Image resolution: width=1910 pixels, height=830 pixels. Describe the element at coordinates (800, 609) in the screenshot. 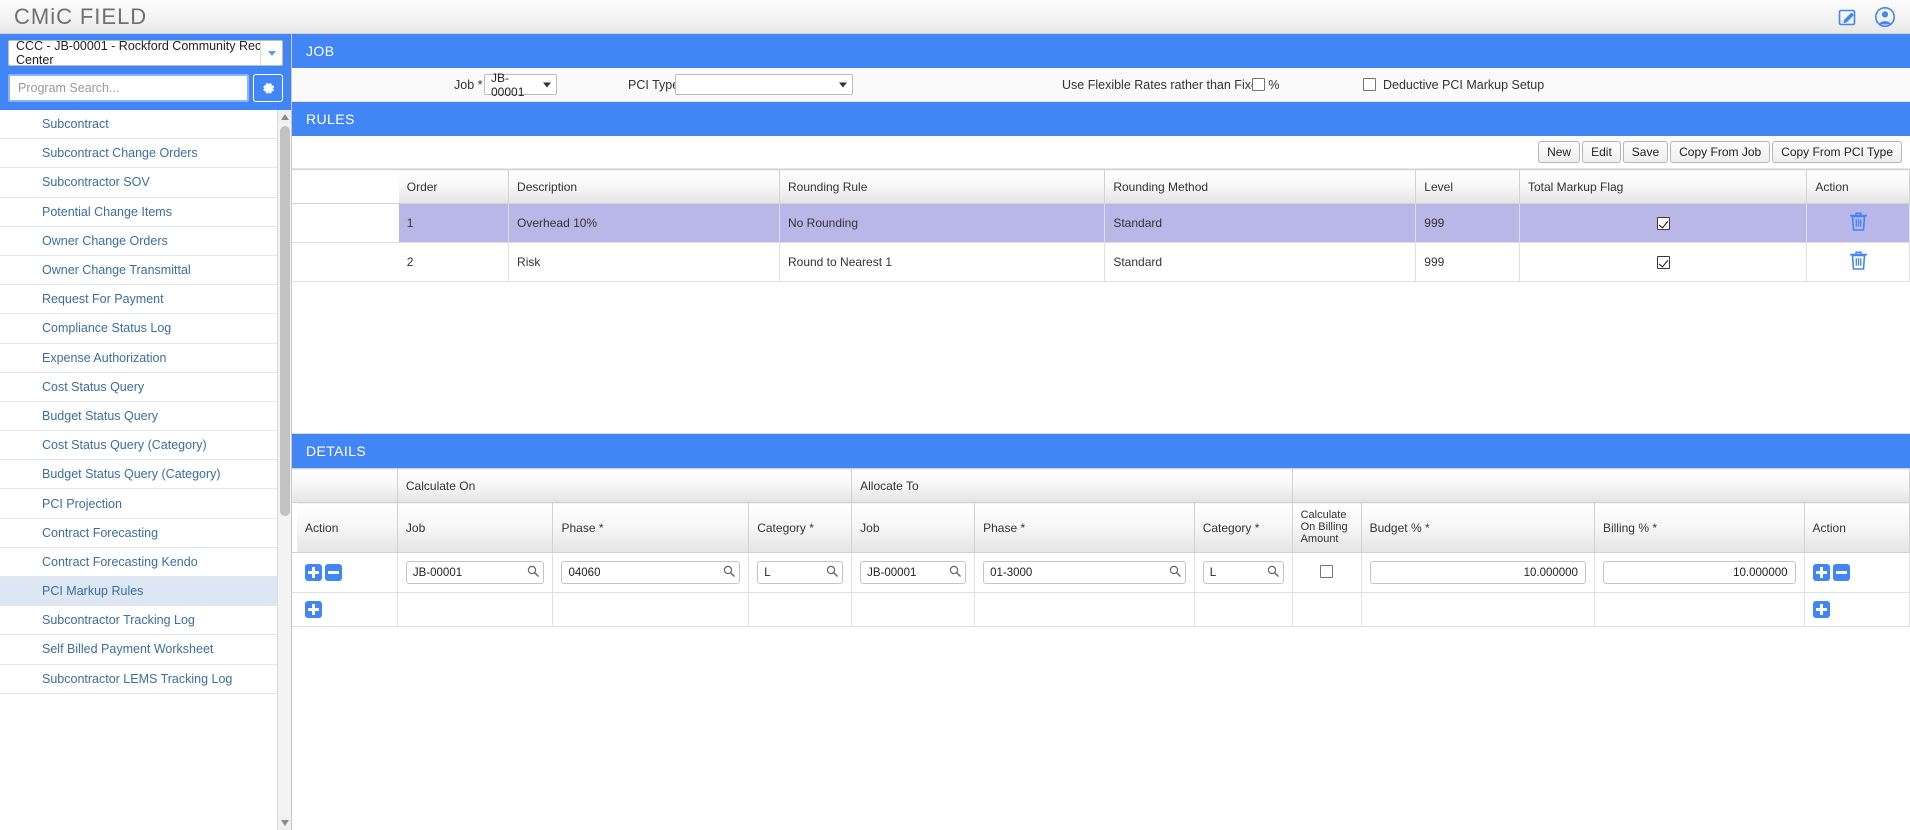

I see `details-addrow-blank` at that location.